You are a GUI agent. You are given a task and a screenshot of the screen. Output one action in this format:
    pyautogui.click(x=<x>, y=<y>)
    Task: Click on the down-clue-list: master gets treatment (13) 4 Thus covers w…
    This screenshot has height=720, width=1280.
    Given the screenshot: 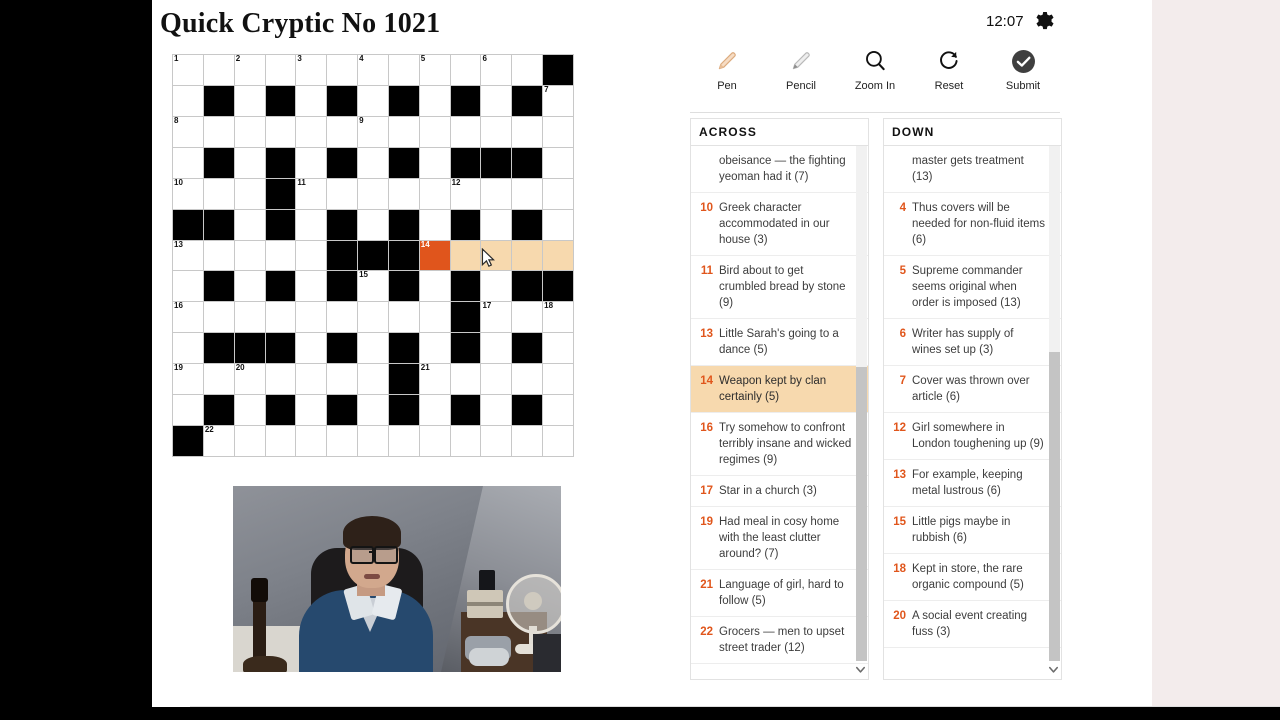 What is the action you would take?
    pyautogui.click(x=972, y=412)
    